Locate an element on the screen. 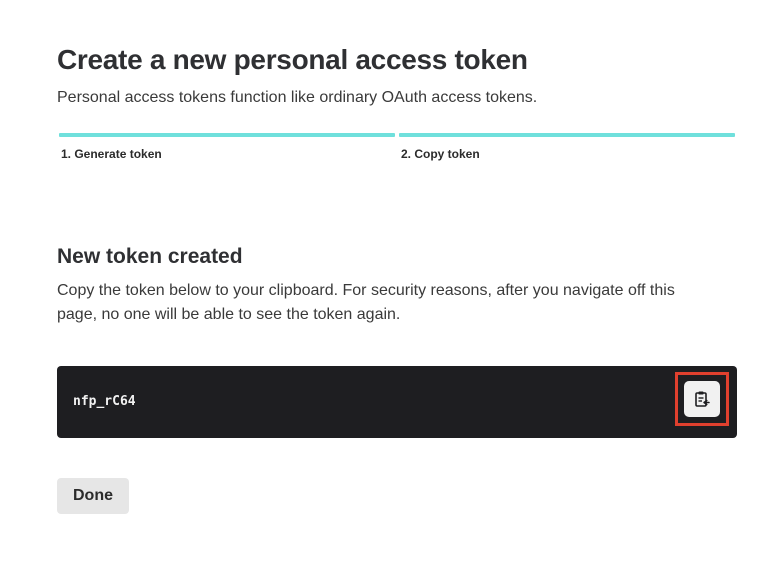  copy-token-button is located at coordinates (702, 399).